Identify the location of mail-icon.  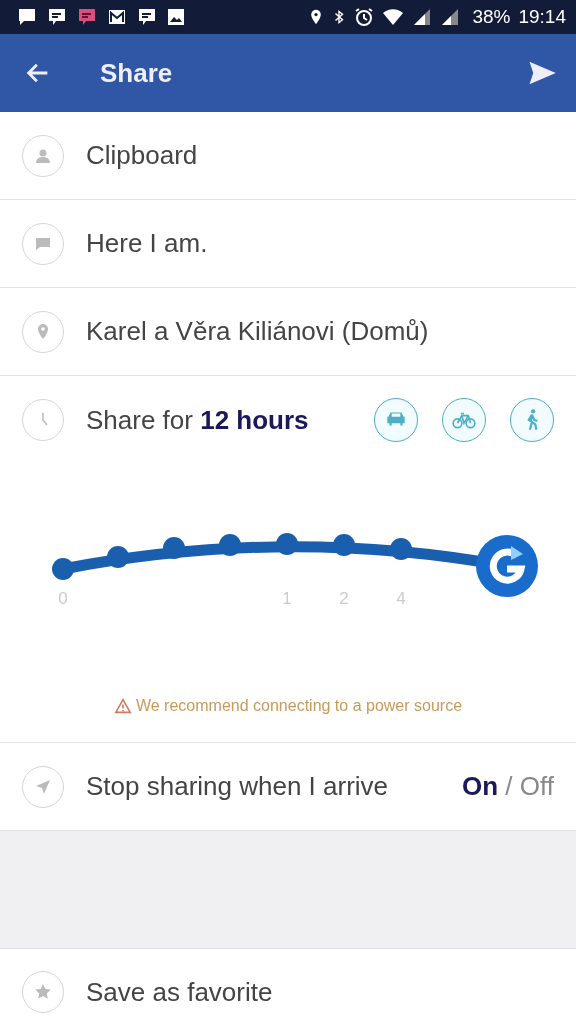
(117, 17).